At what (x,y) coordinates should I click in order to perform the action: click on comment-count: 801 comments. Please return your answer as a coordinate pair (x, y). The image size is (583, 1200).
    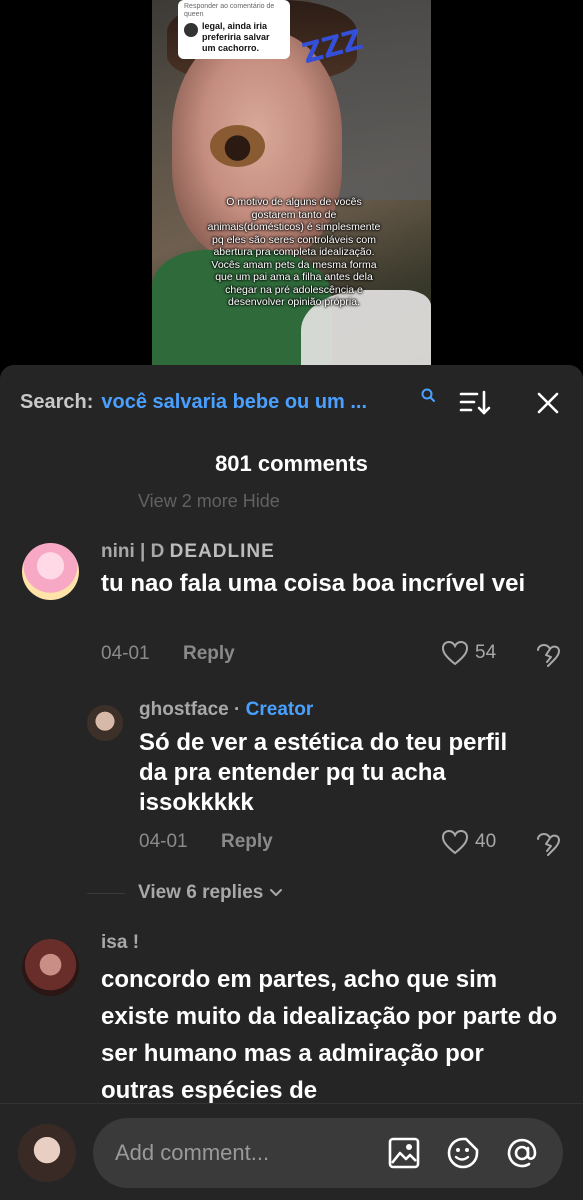
    Looking at the image, I should click on (291, 463).